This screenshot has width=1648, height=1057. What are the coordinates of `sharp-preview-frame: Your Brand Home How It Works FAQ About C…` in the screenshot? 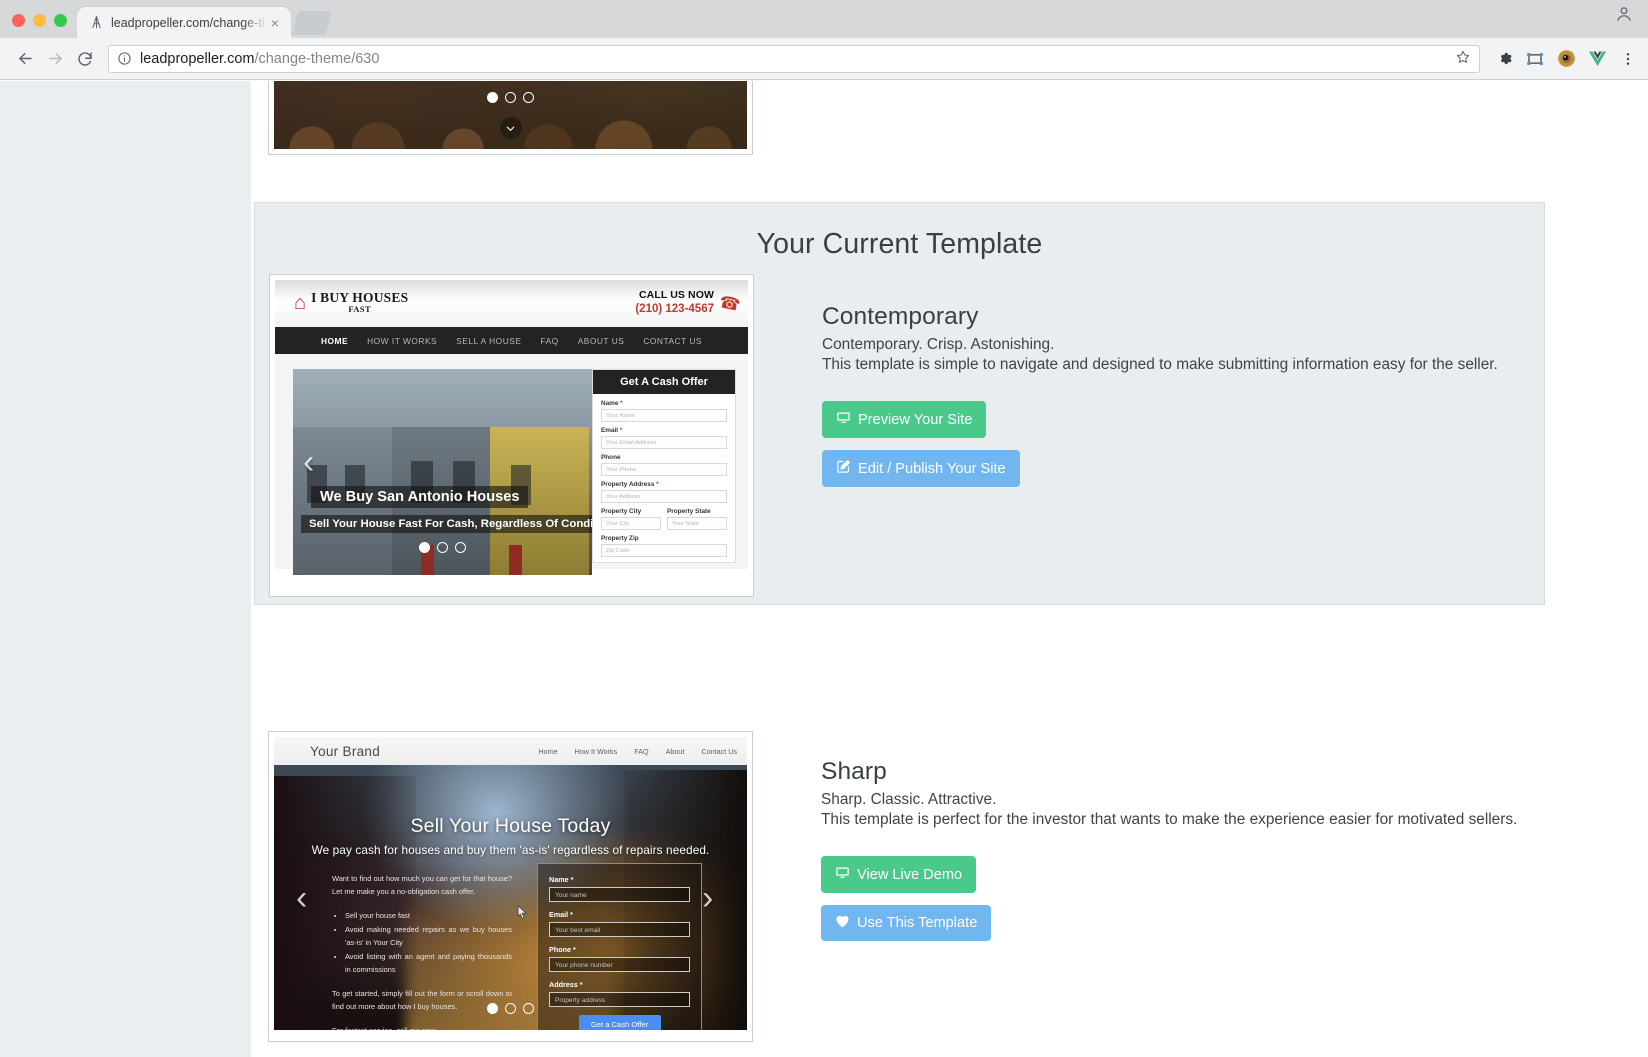 It's located at (510, 889).